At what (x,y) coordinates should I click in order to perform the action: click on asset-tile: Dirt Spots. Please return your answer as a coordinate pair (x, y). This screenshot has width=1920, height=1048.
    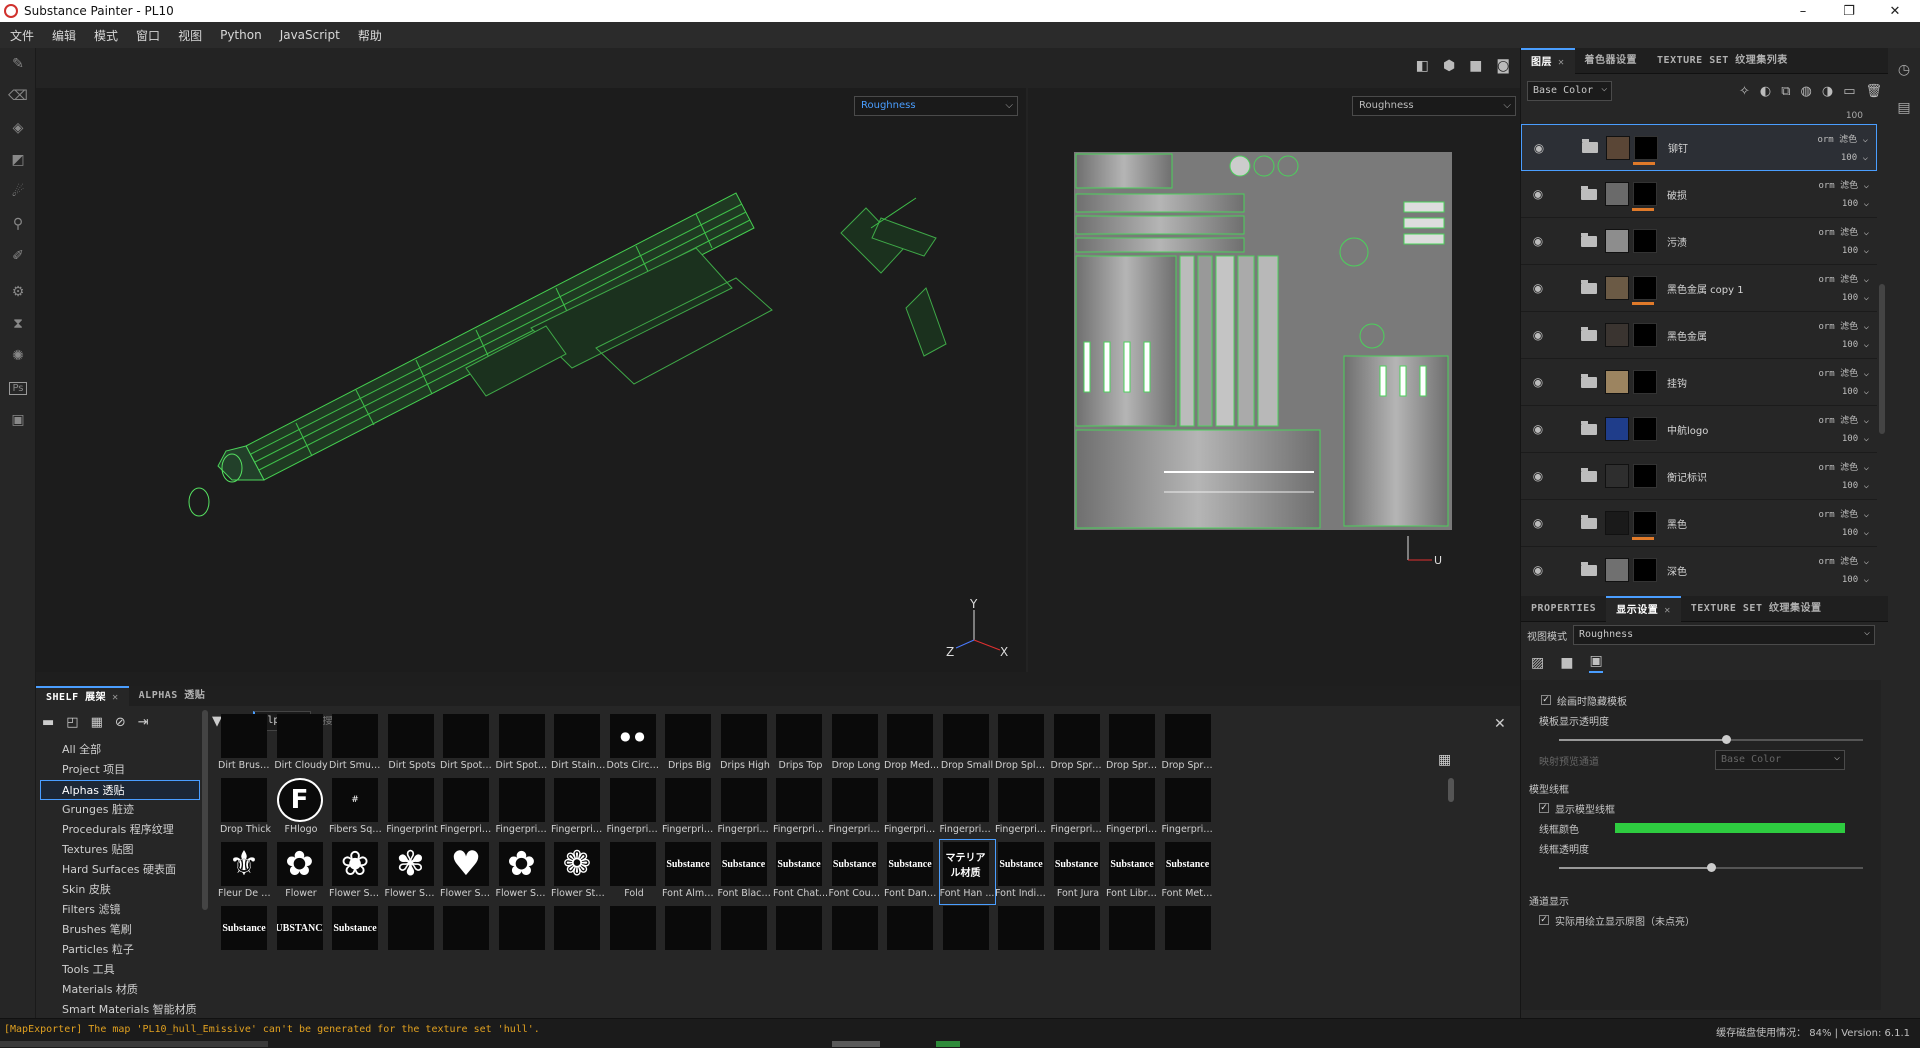
    Looking at the image, I should click on (413, 744).